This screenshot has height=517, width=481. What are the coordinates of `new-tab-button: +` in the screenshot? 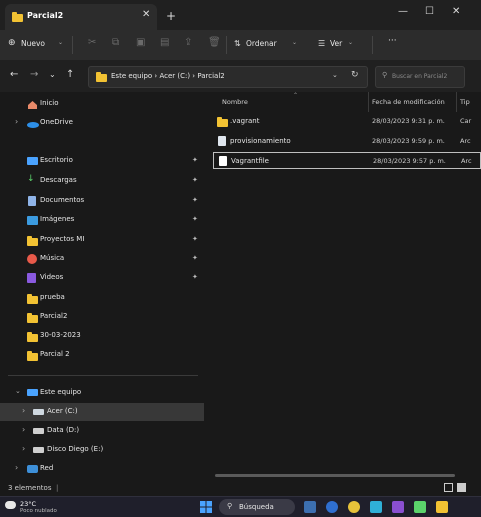 It's located at (171, 16).